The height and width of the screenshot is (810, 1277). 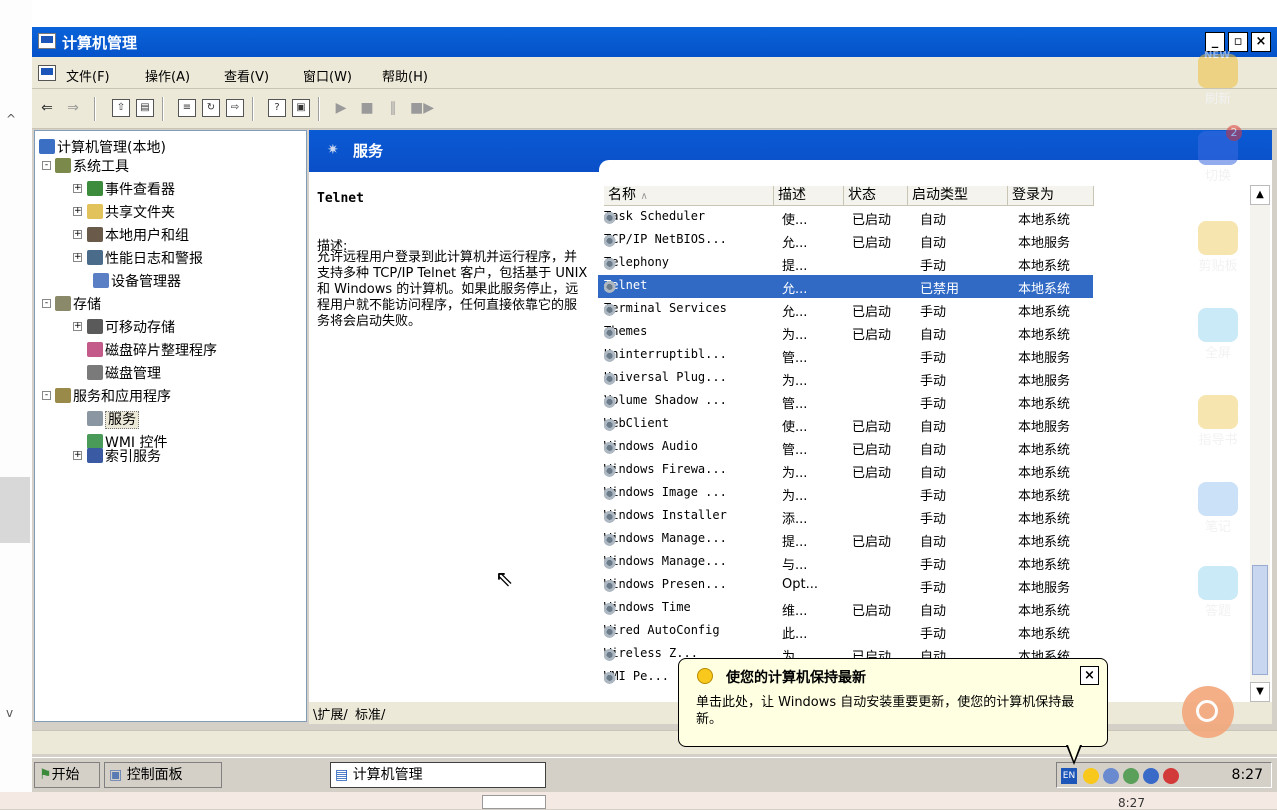 I want to click on service-row: Windows Manage... 与... 手动 本地系统, so click(x=845, y=562).